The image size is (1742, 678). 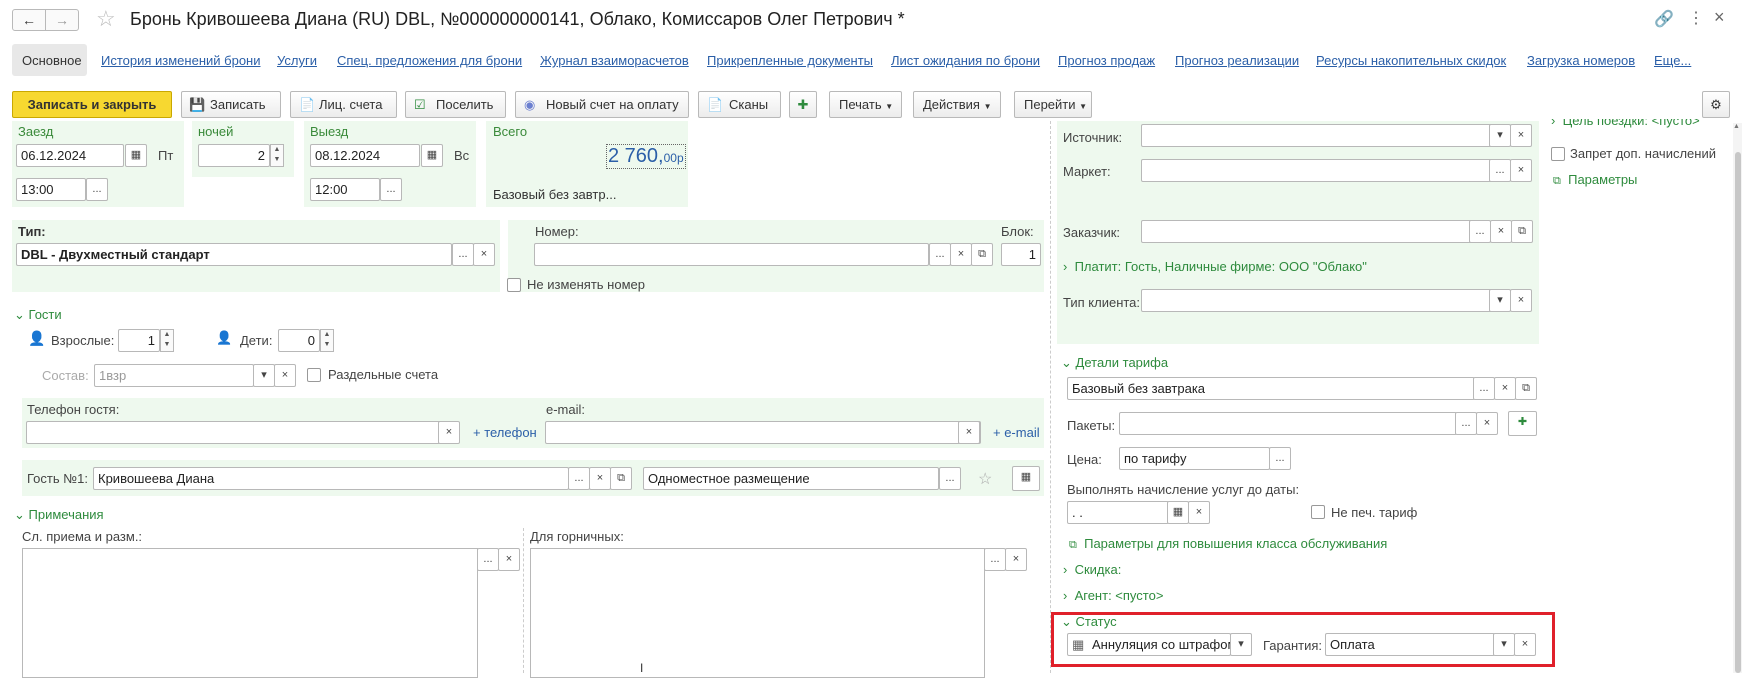 I want to click on tab-settlements: Журнал взаиморасчетов, so click(x=614, y=60).